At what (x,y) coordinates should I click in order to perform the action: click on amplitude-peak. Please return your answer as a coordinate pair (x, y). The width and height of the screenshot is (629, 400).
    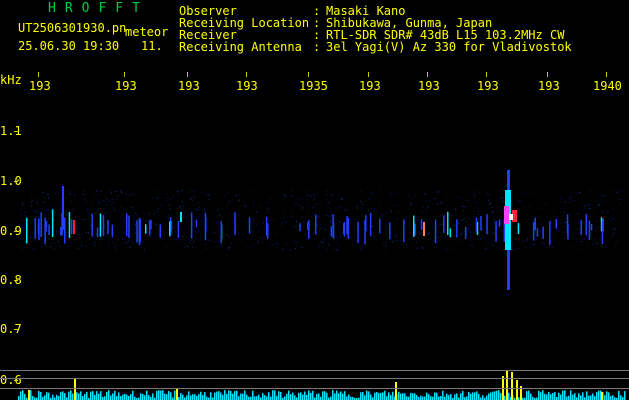
    Looking at the image, I should click on (396, 391).